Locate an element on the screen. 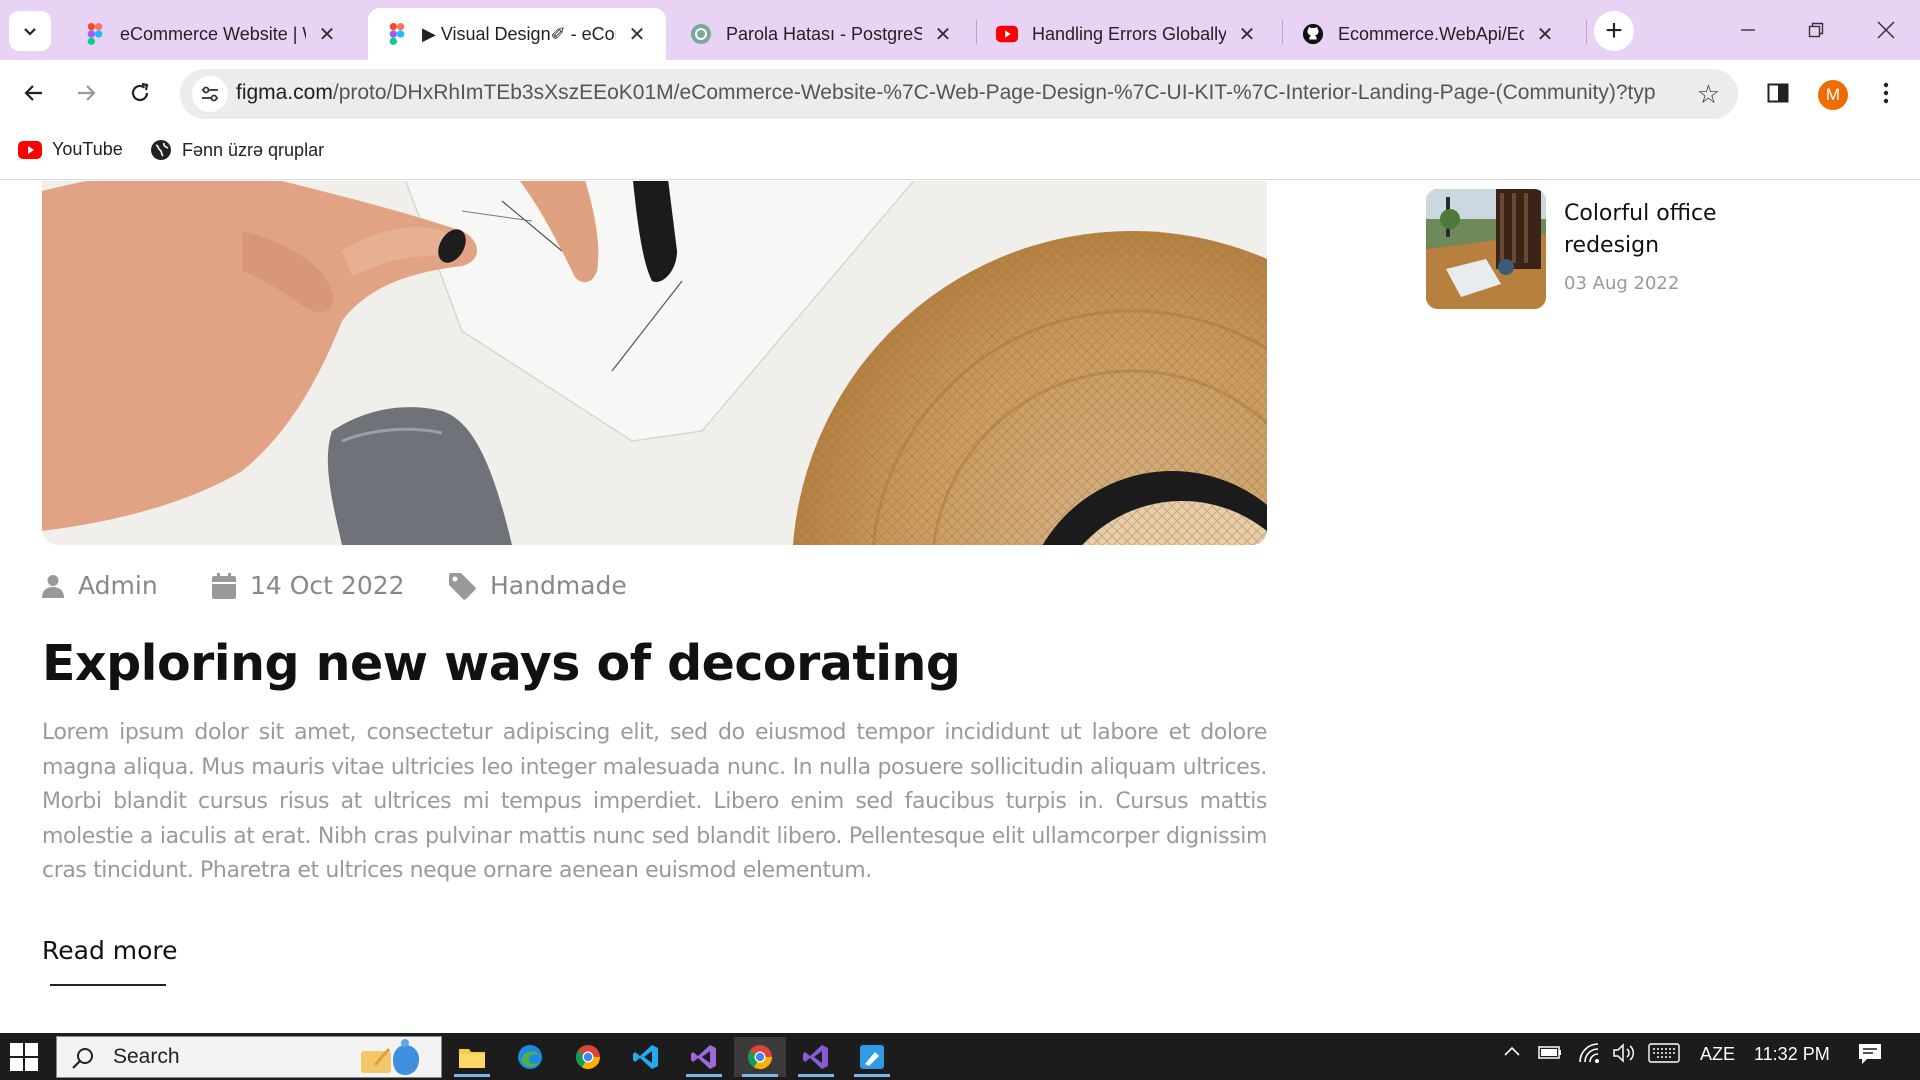 The image size is (1920, 1080). edge-icon is located at coordinates (530, 1057).